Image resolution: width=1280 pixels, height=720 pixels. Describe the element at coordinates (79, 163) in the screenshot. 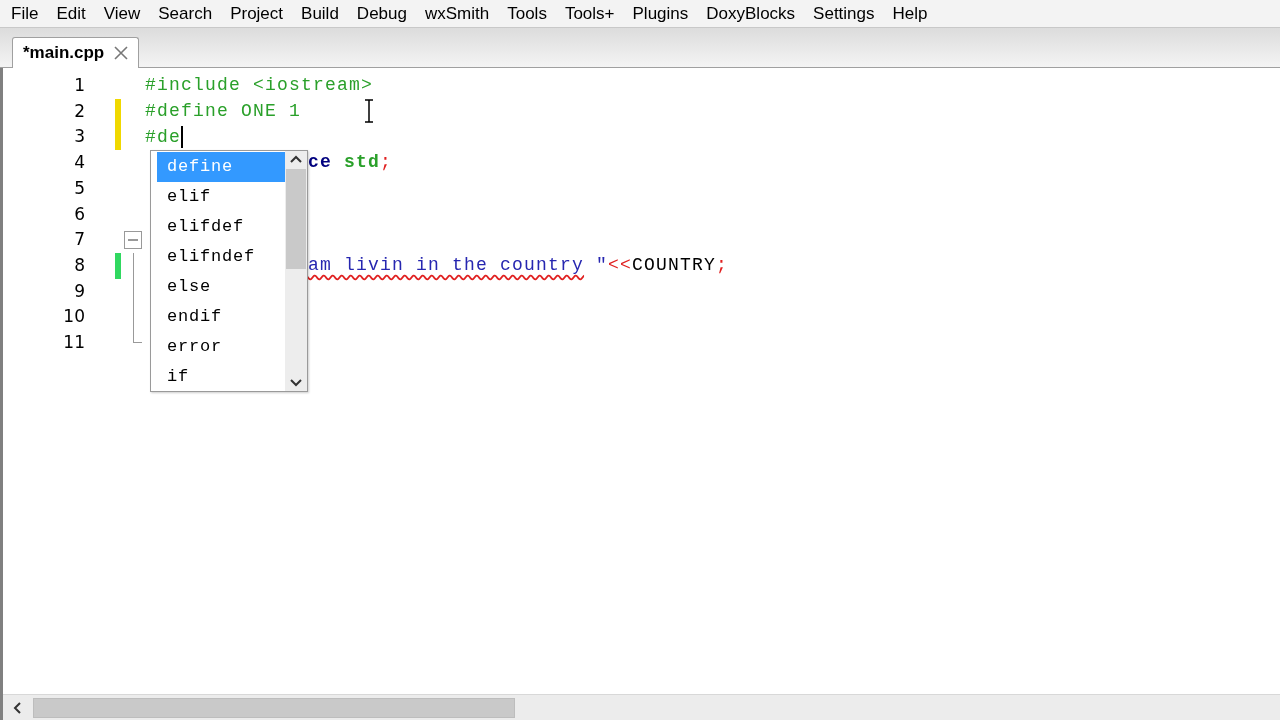

I see `line-number: 4` at that location.